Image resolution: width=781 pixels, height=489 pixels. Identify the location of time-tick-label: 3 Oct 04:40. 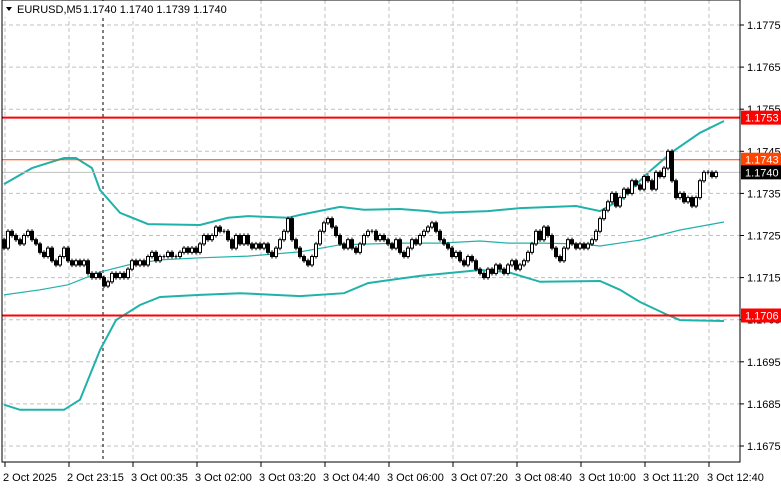
(351, 478).